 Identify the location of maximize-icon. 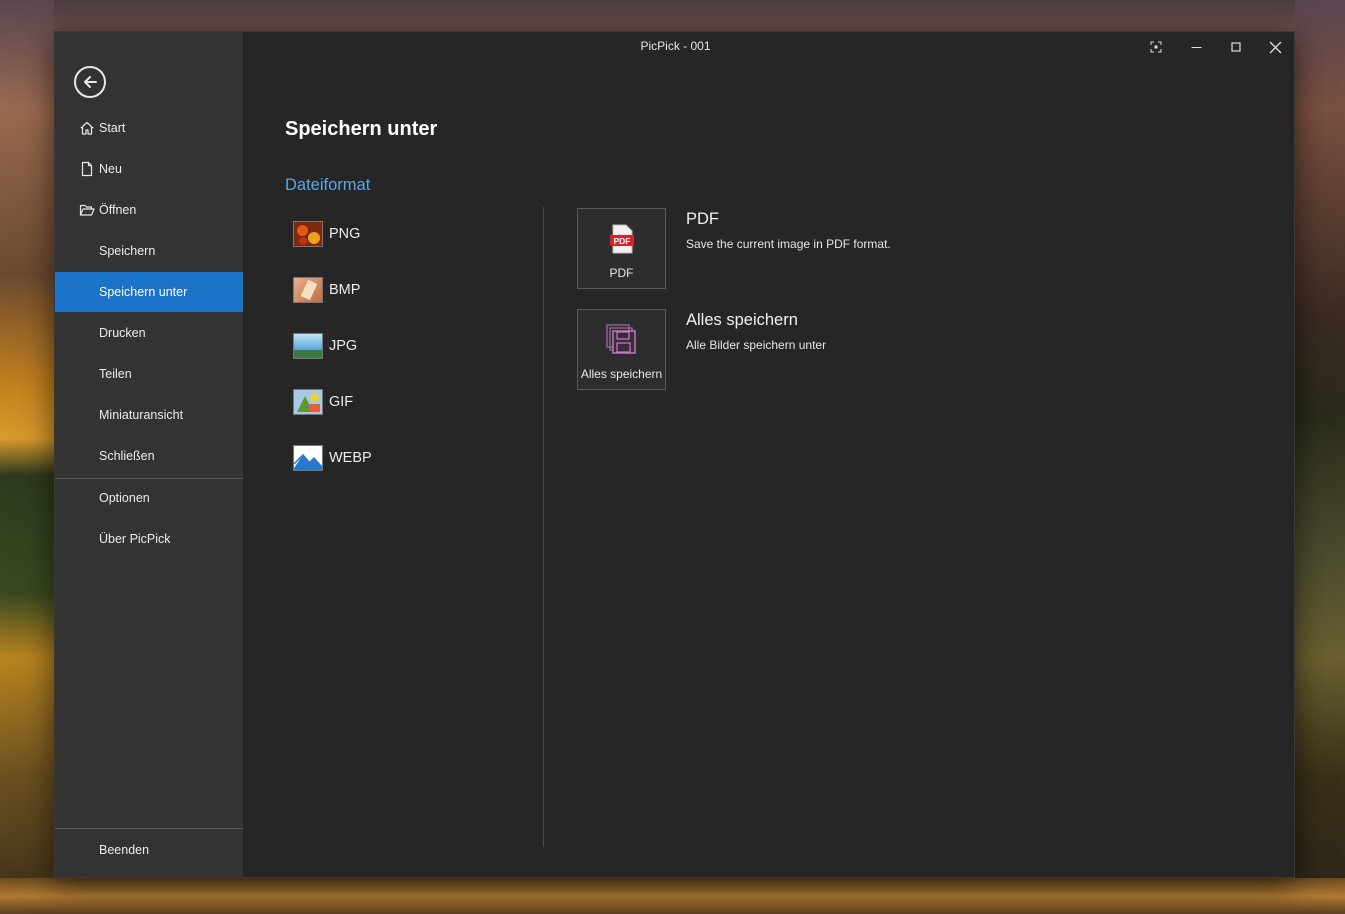
(1236, 47).